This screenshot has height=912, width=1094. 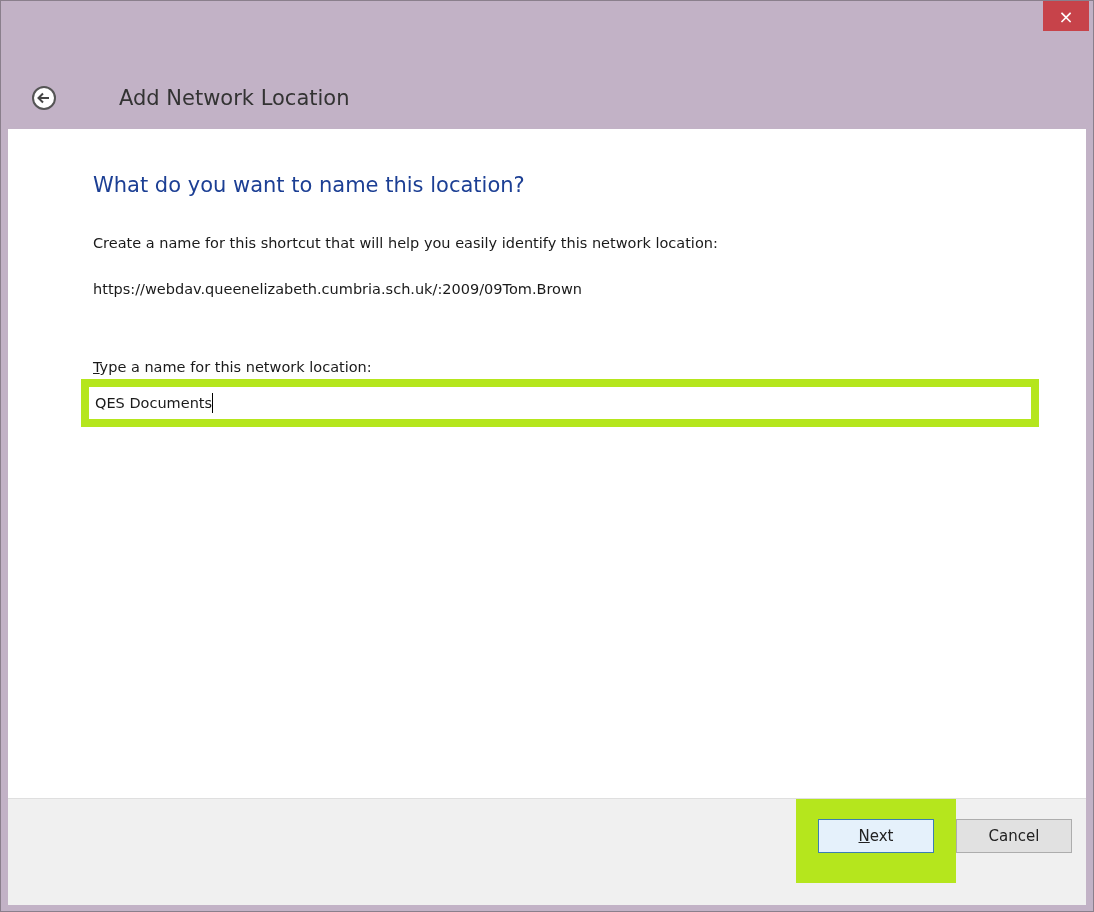 What do you see at coordinates (44, 98) in the screenshot?
I see `back-icon` at bounding box center [44, 98].